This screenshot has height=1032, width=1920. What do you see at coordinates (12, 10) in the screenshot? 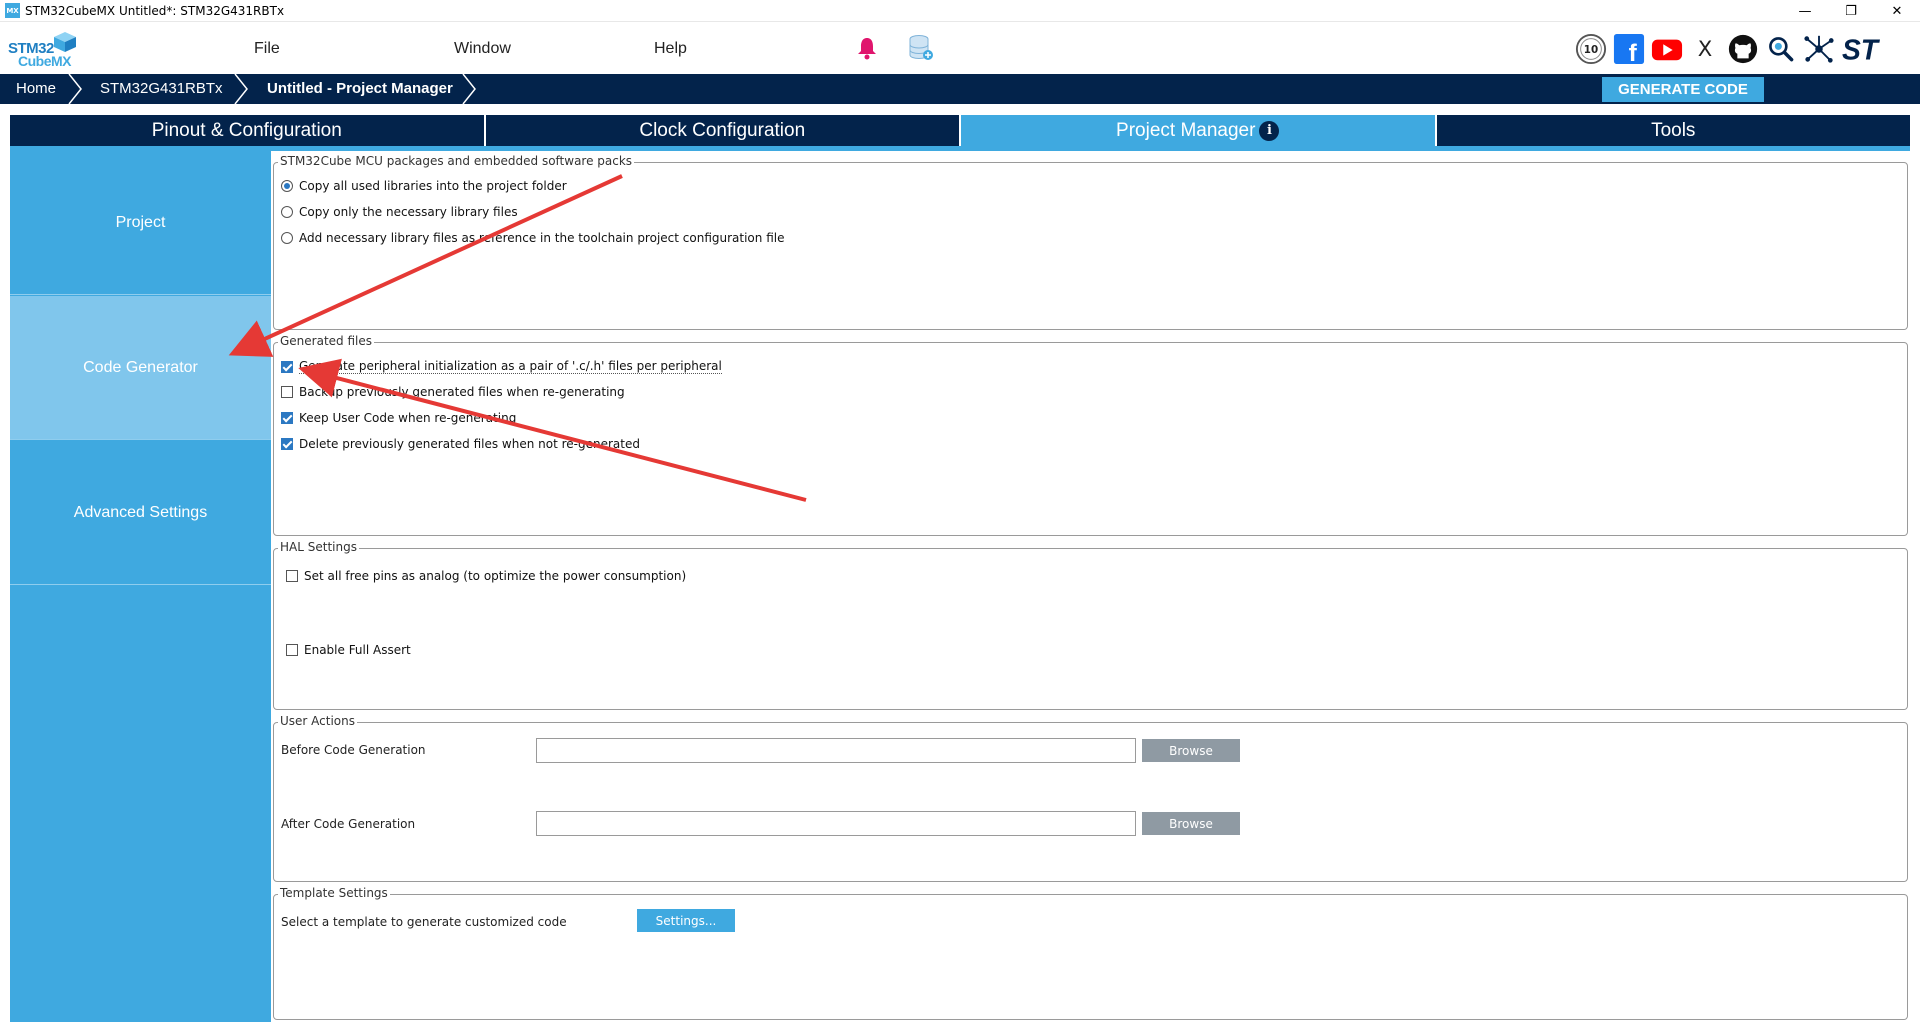
I see `app-icon: MX` at bounding box center [12, 10].